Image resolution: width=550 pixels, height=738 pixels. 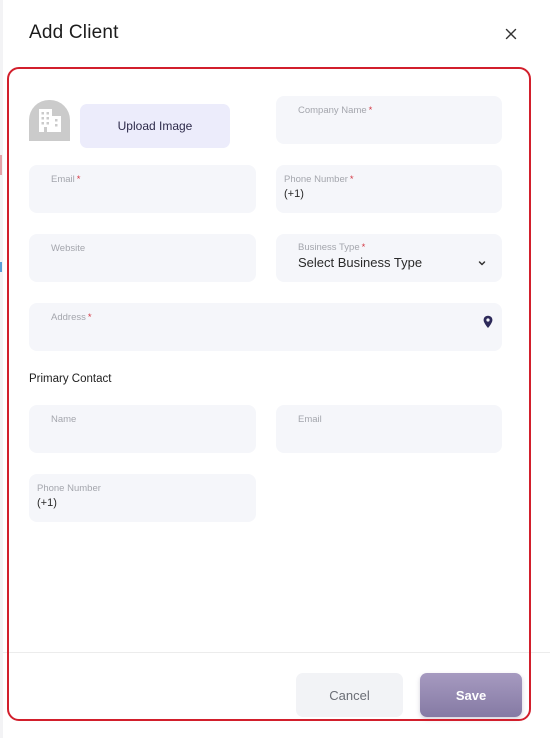 What do you see at coordinates (47, 503) in the screenshot?
I see `contact-phone-value: (+1)` at bounding box center [47, 503].